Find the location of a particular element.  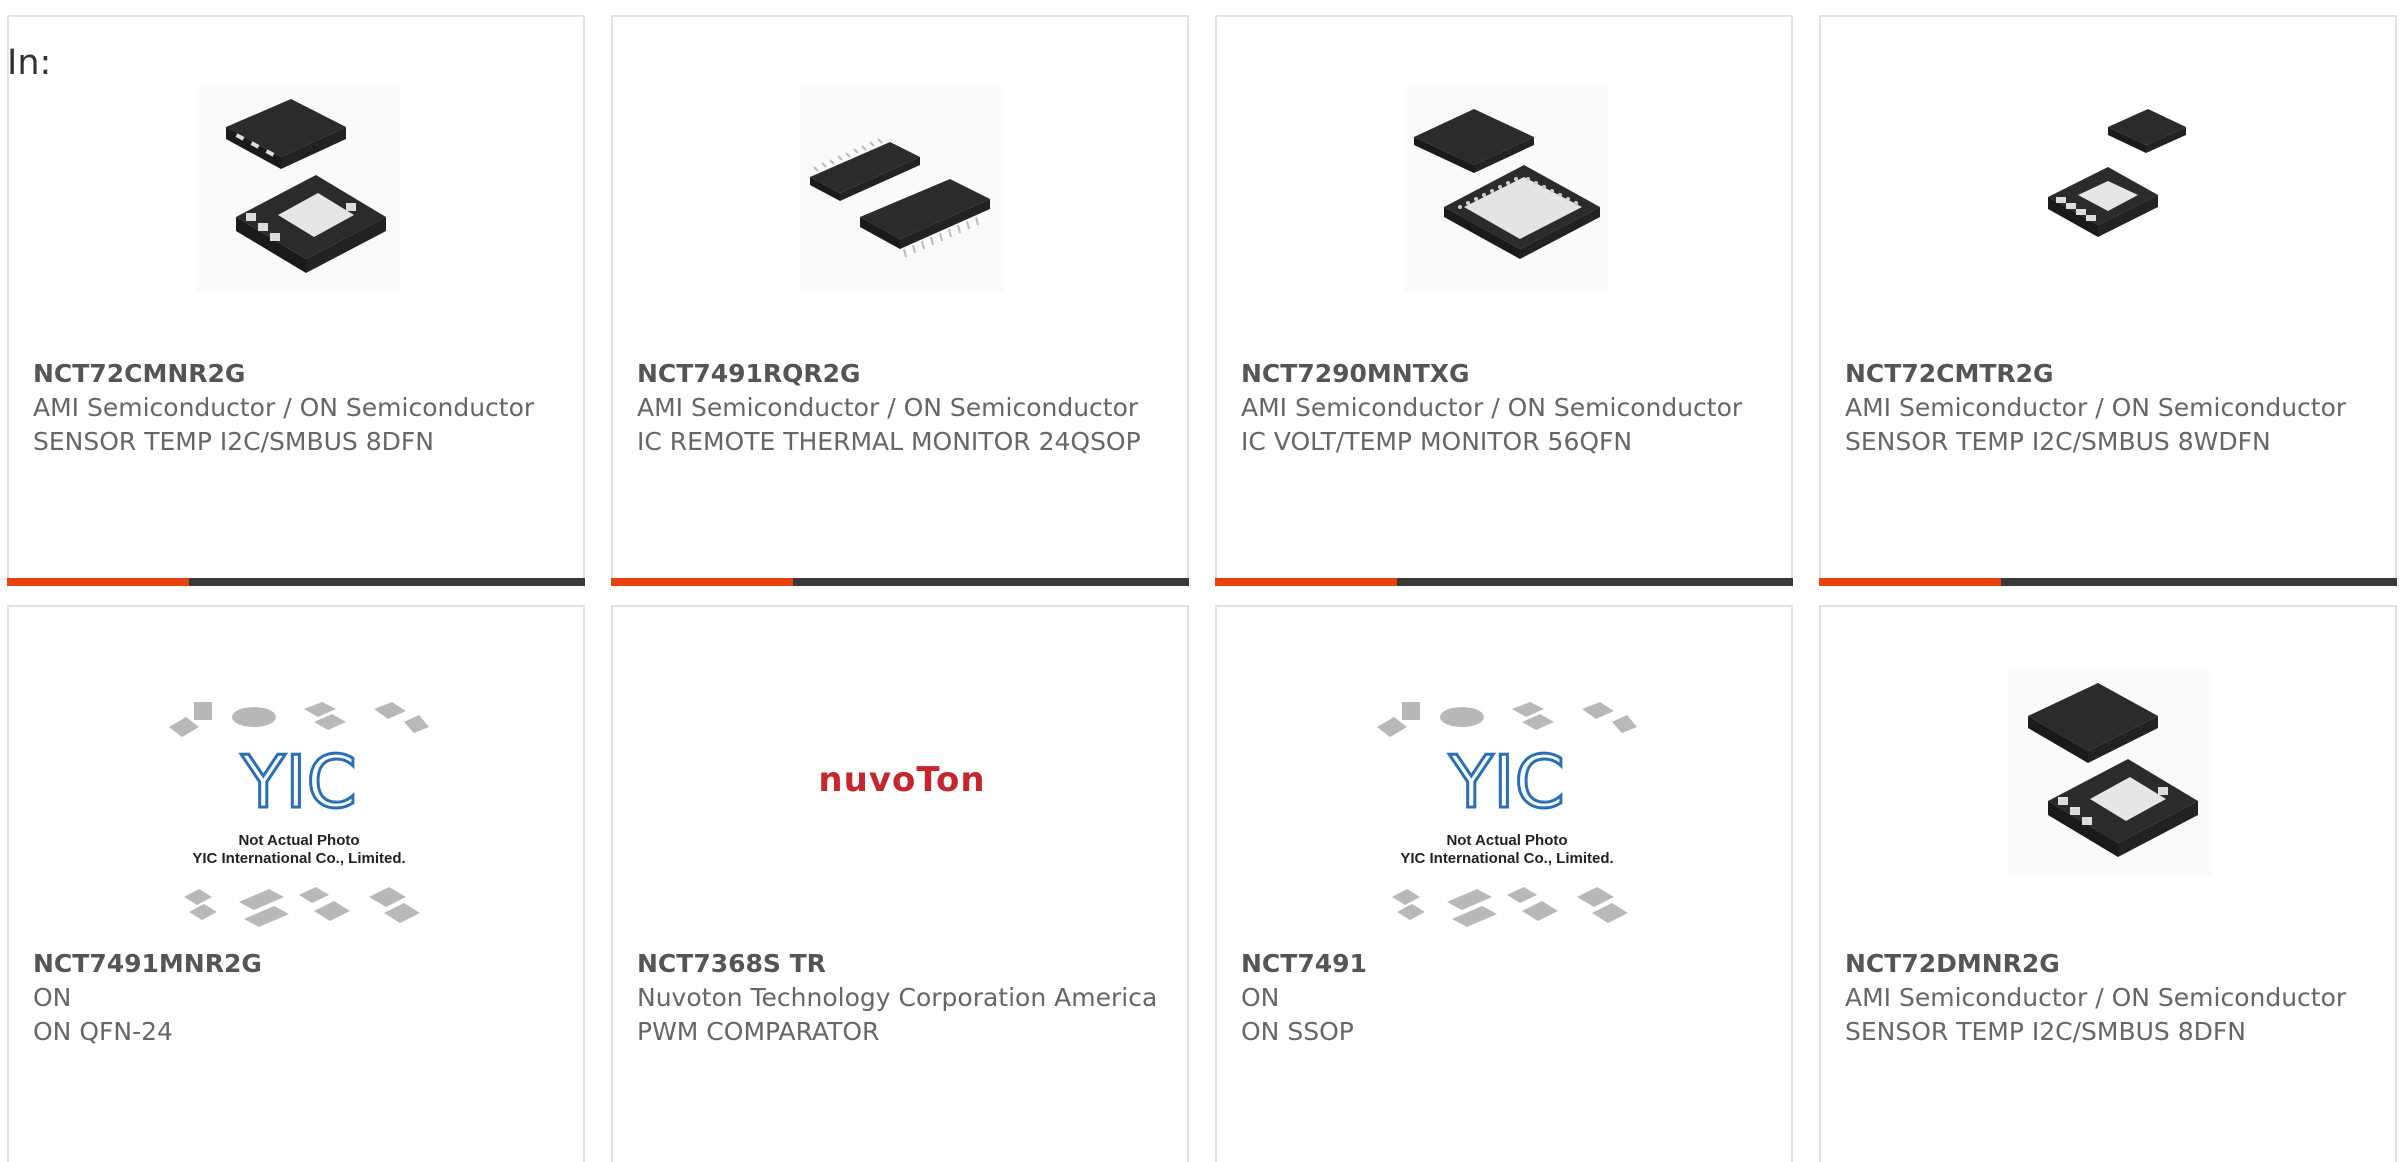

product-info: NCT7491 ON ON SSOP is located at coordinates (1506, 998).